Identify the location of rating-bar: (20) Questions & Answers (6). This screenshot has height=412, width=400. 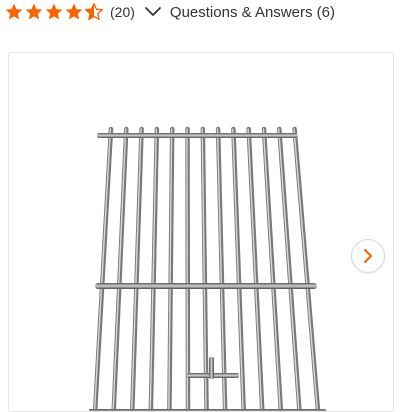
(200, 12).